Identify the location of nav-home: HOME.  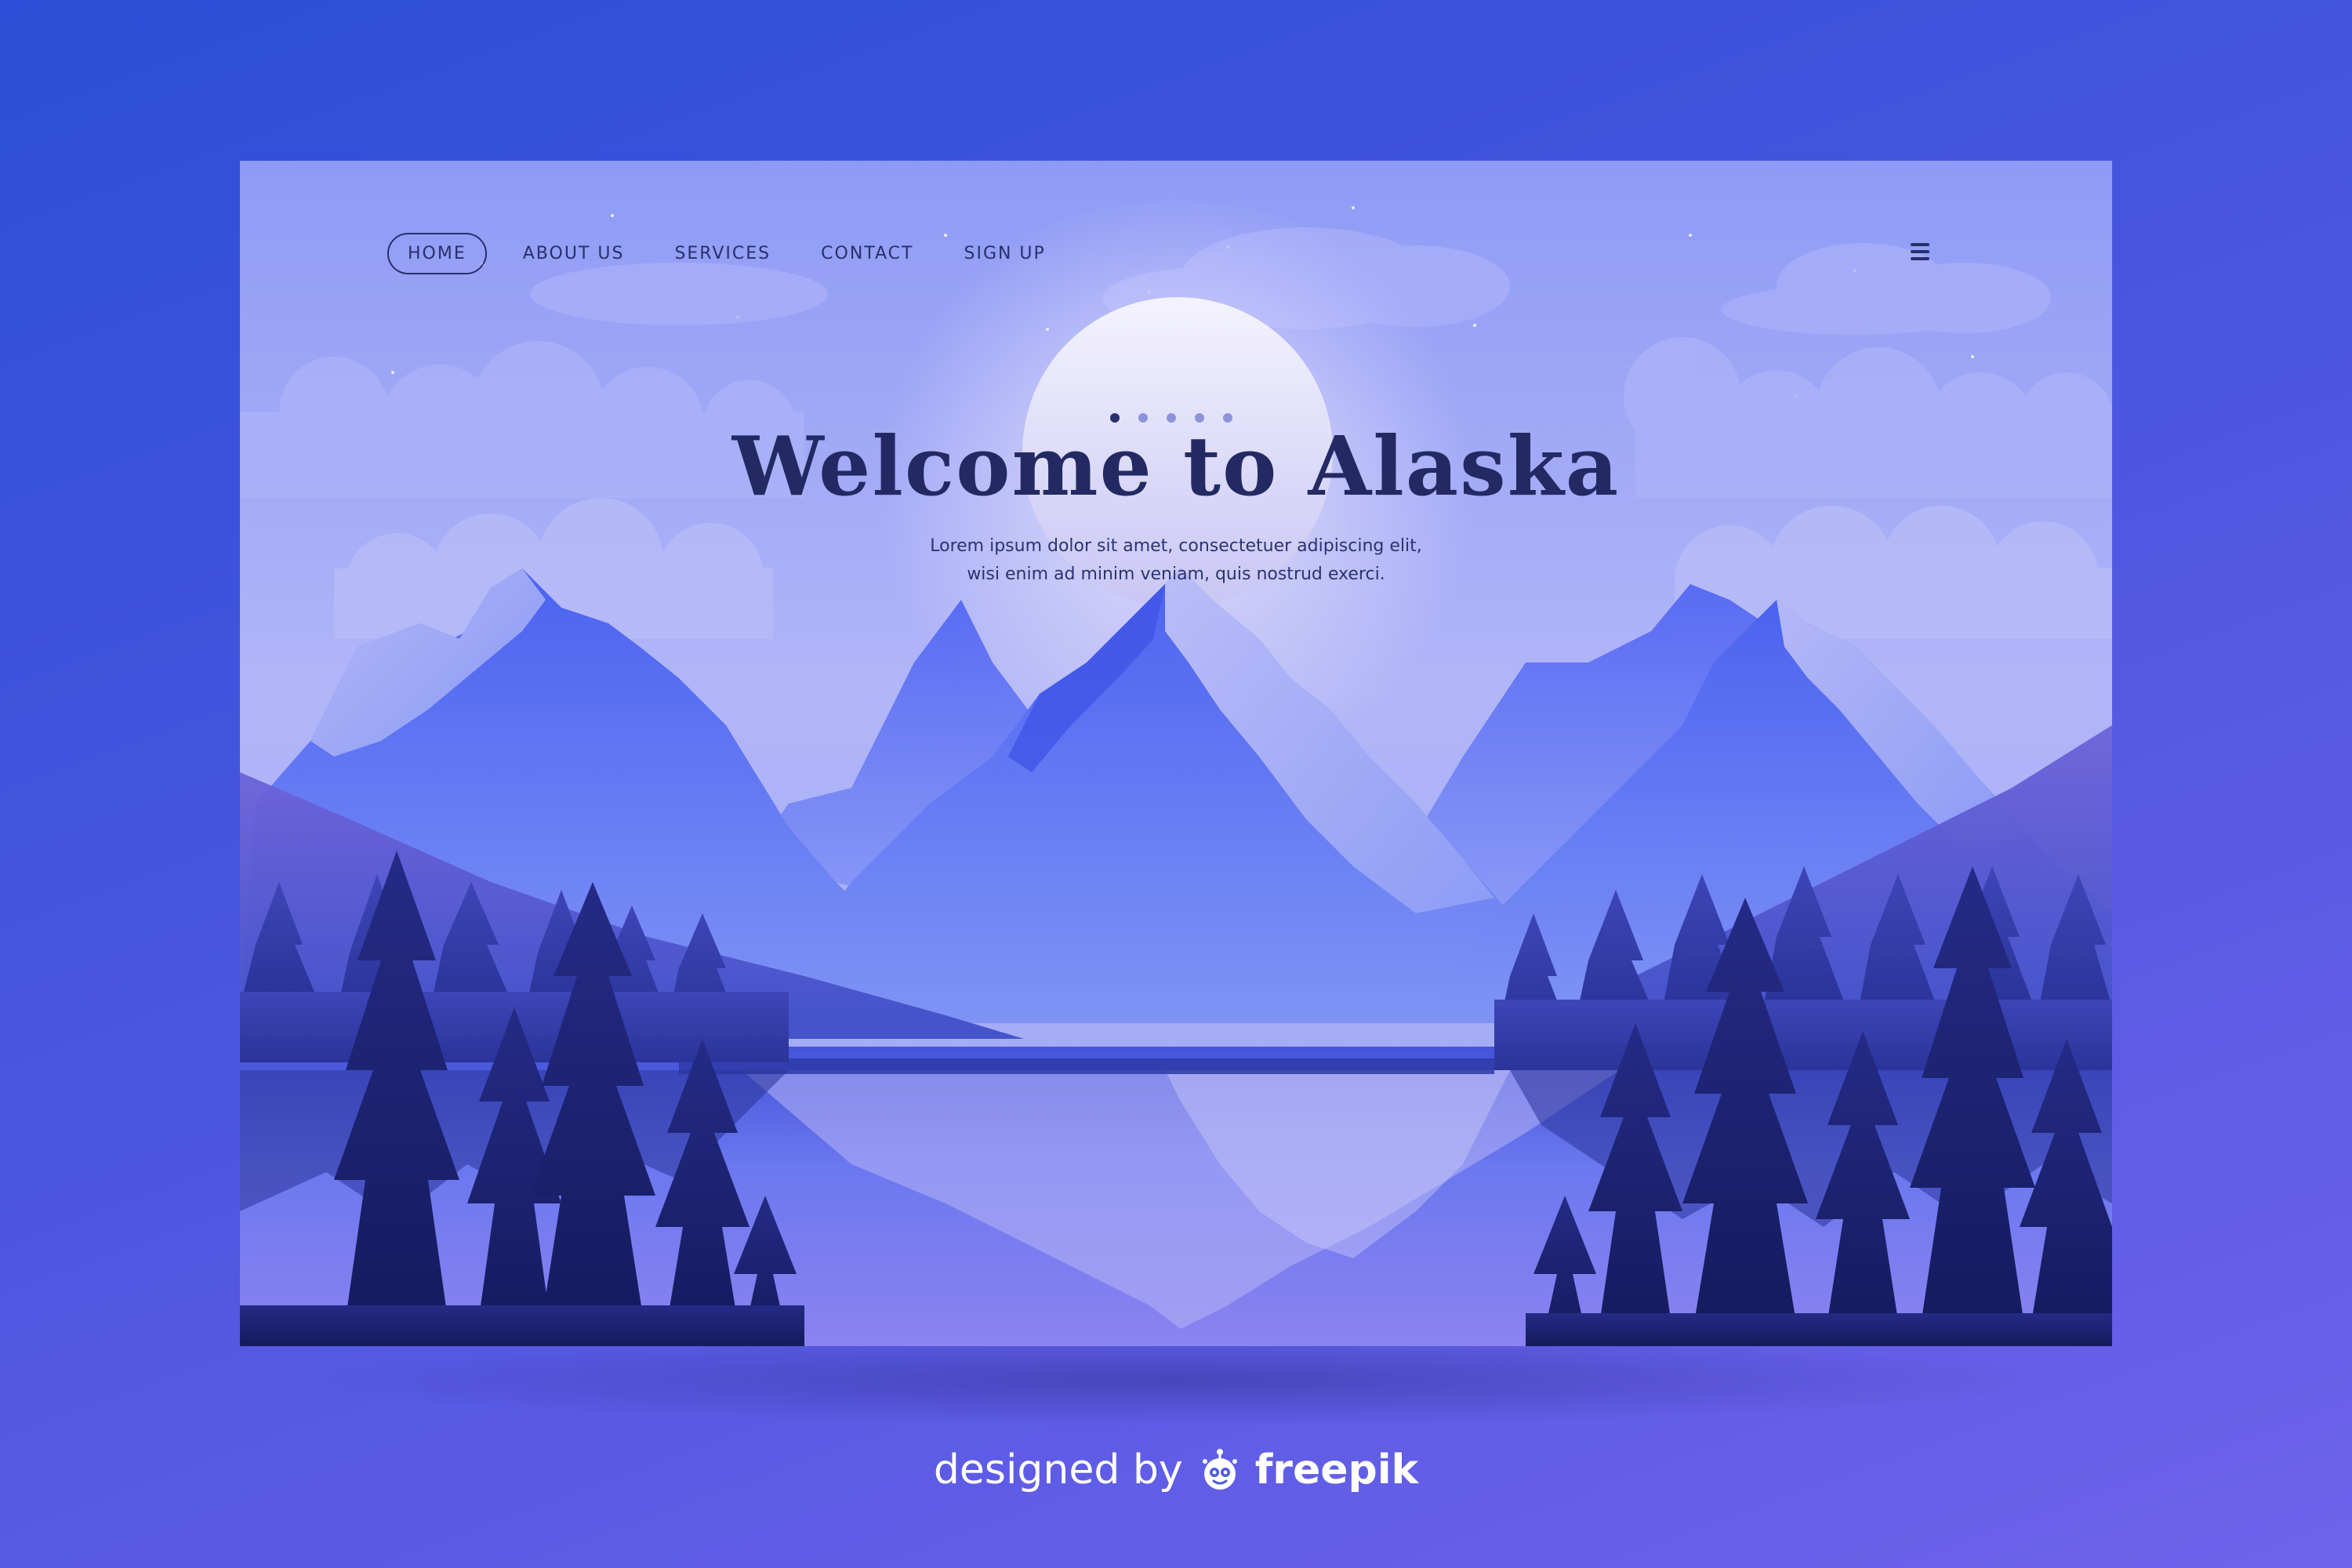
(437, 253).